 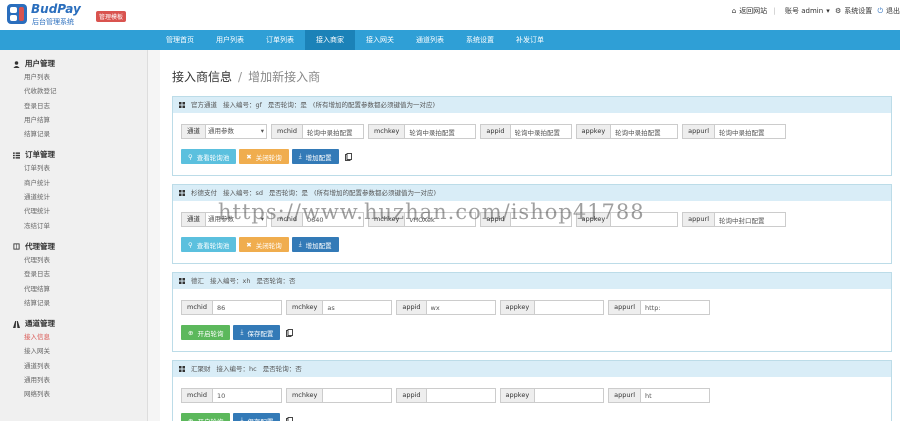 I want to click on plus-circle-icon: ⊕, so click(x=191, y=332).